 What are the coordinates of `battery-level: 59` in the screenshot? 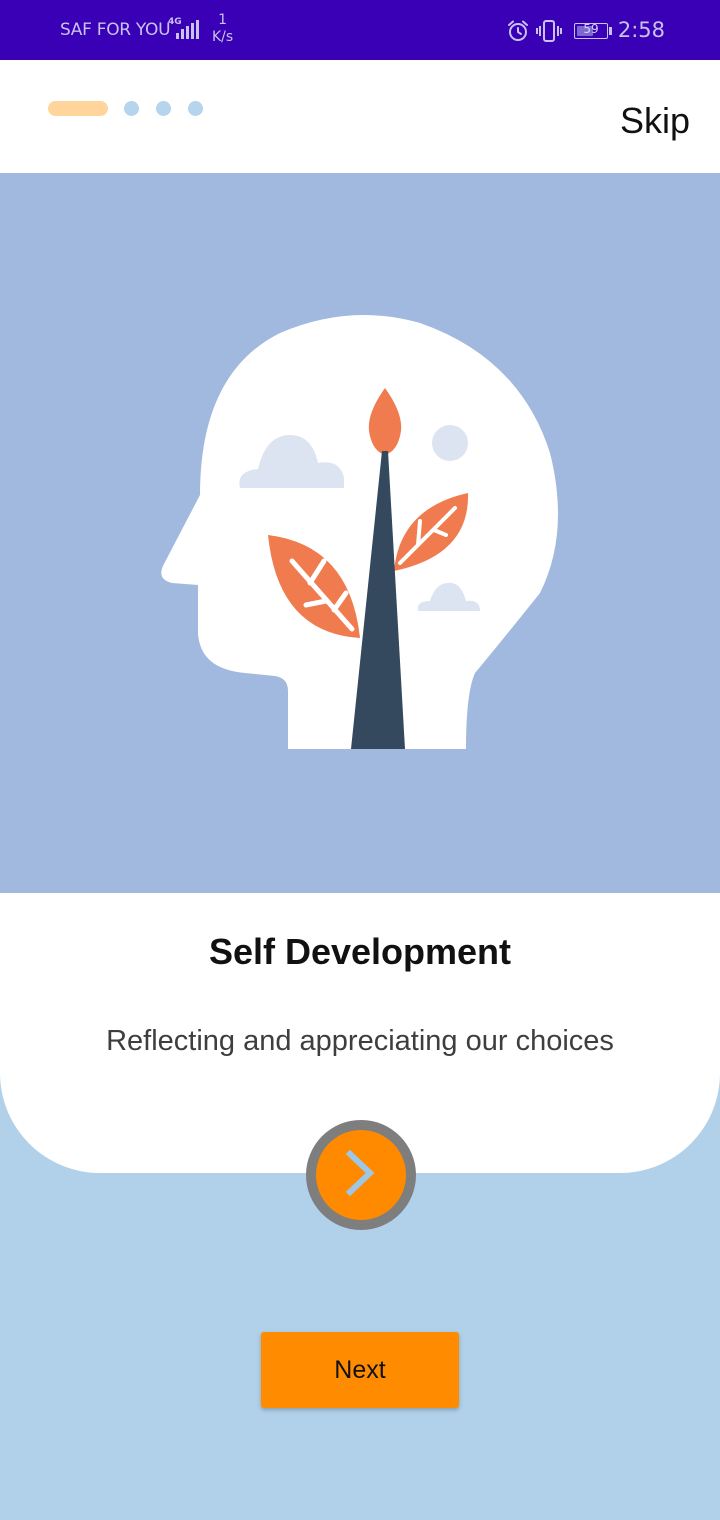 It's located at (591, 29).